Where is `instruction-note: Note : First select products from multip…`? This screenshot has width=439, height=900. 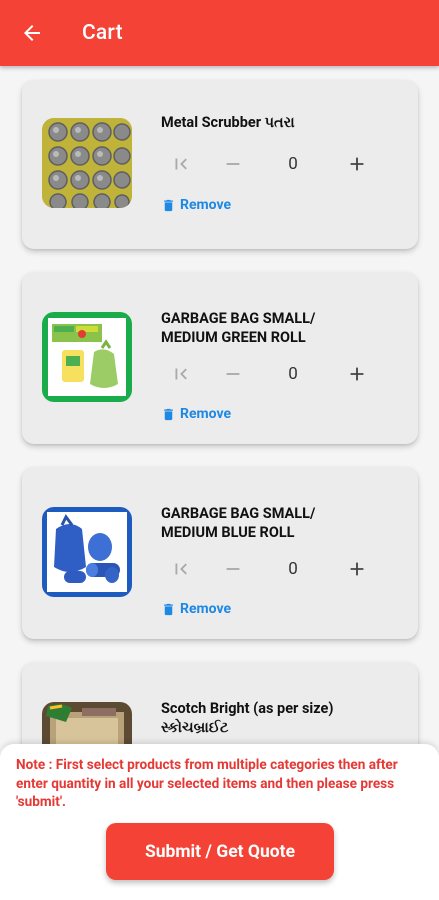
instruction-note: Note : First select products from multip… is located at coordinates (207, 783).